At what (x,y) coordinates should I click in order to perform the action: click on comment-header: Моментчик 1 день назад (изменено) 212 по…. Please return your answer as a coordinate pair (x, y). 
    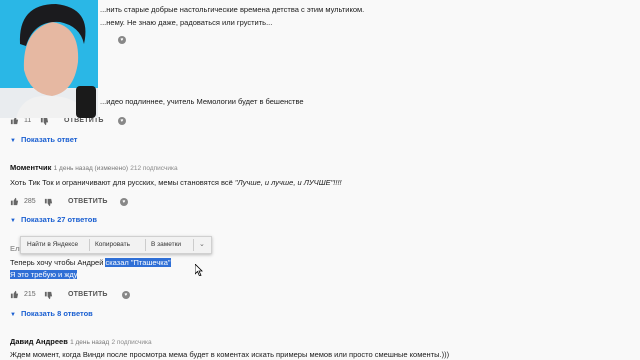
    Looking at the image, I should click on (94, 167).